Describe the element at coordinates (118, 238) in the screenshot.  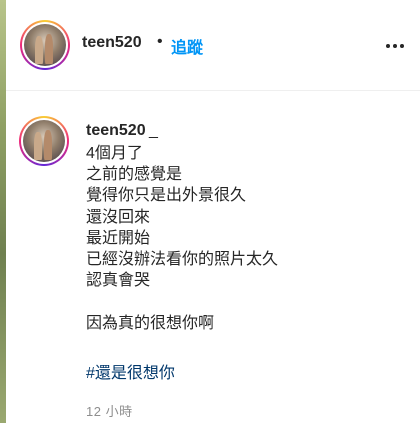
I see `caption-line: 最近開始` at that location.